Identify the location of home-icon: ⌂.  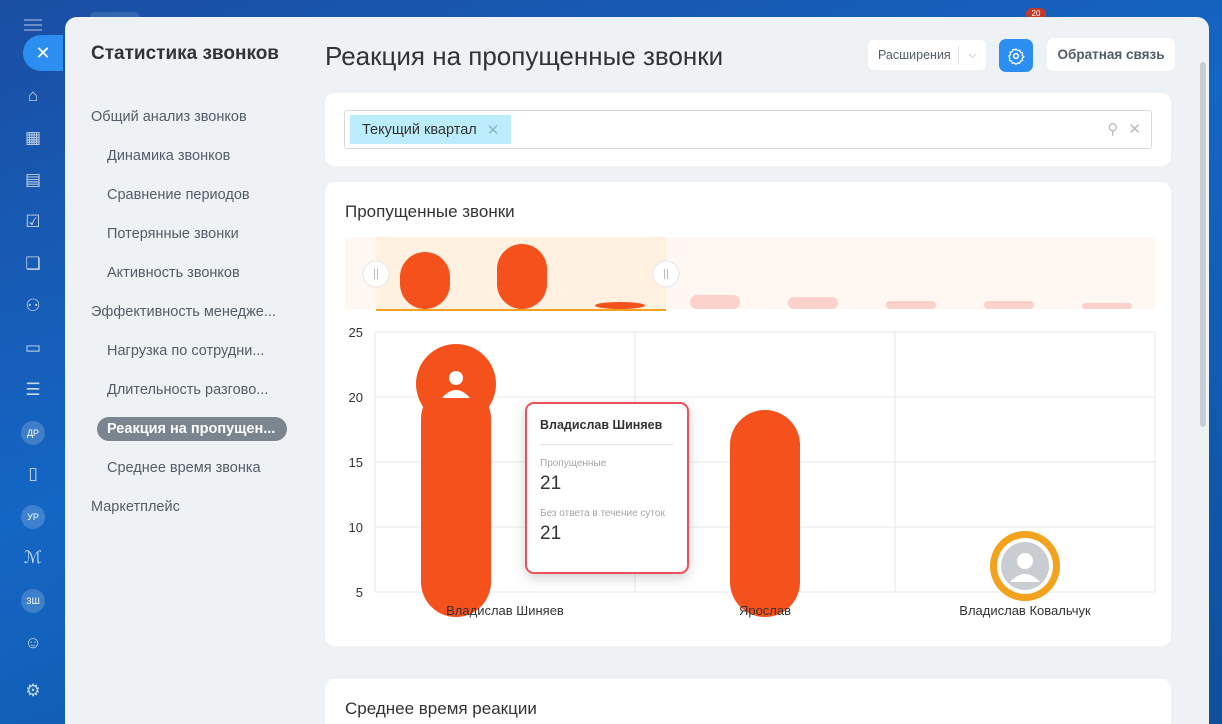
(33, 96).